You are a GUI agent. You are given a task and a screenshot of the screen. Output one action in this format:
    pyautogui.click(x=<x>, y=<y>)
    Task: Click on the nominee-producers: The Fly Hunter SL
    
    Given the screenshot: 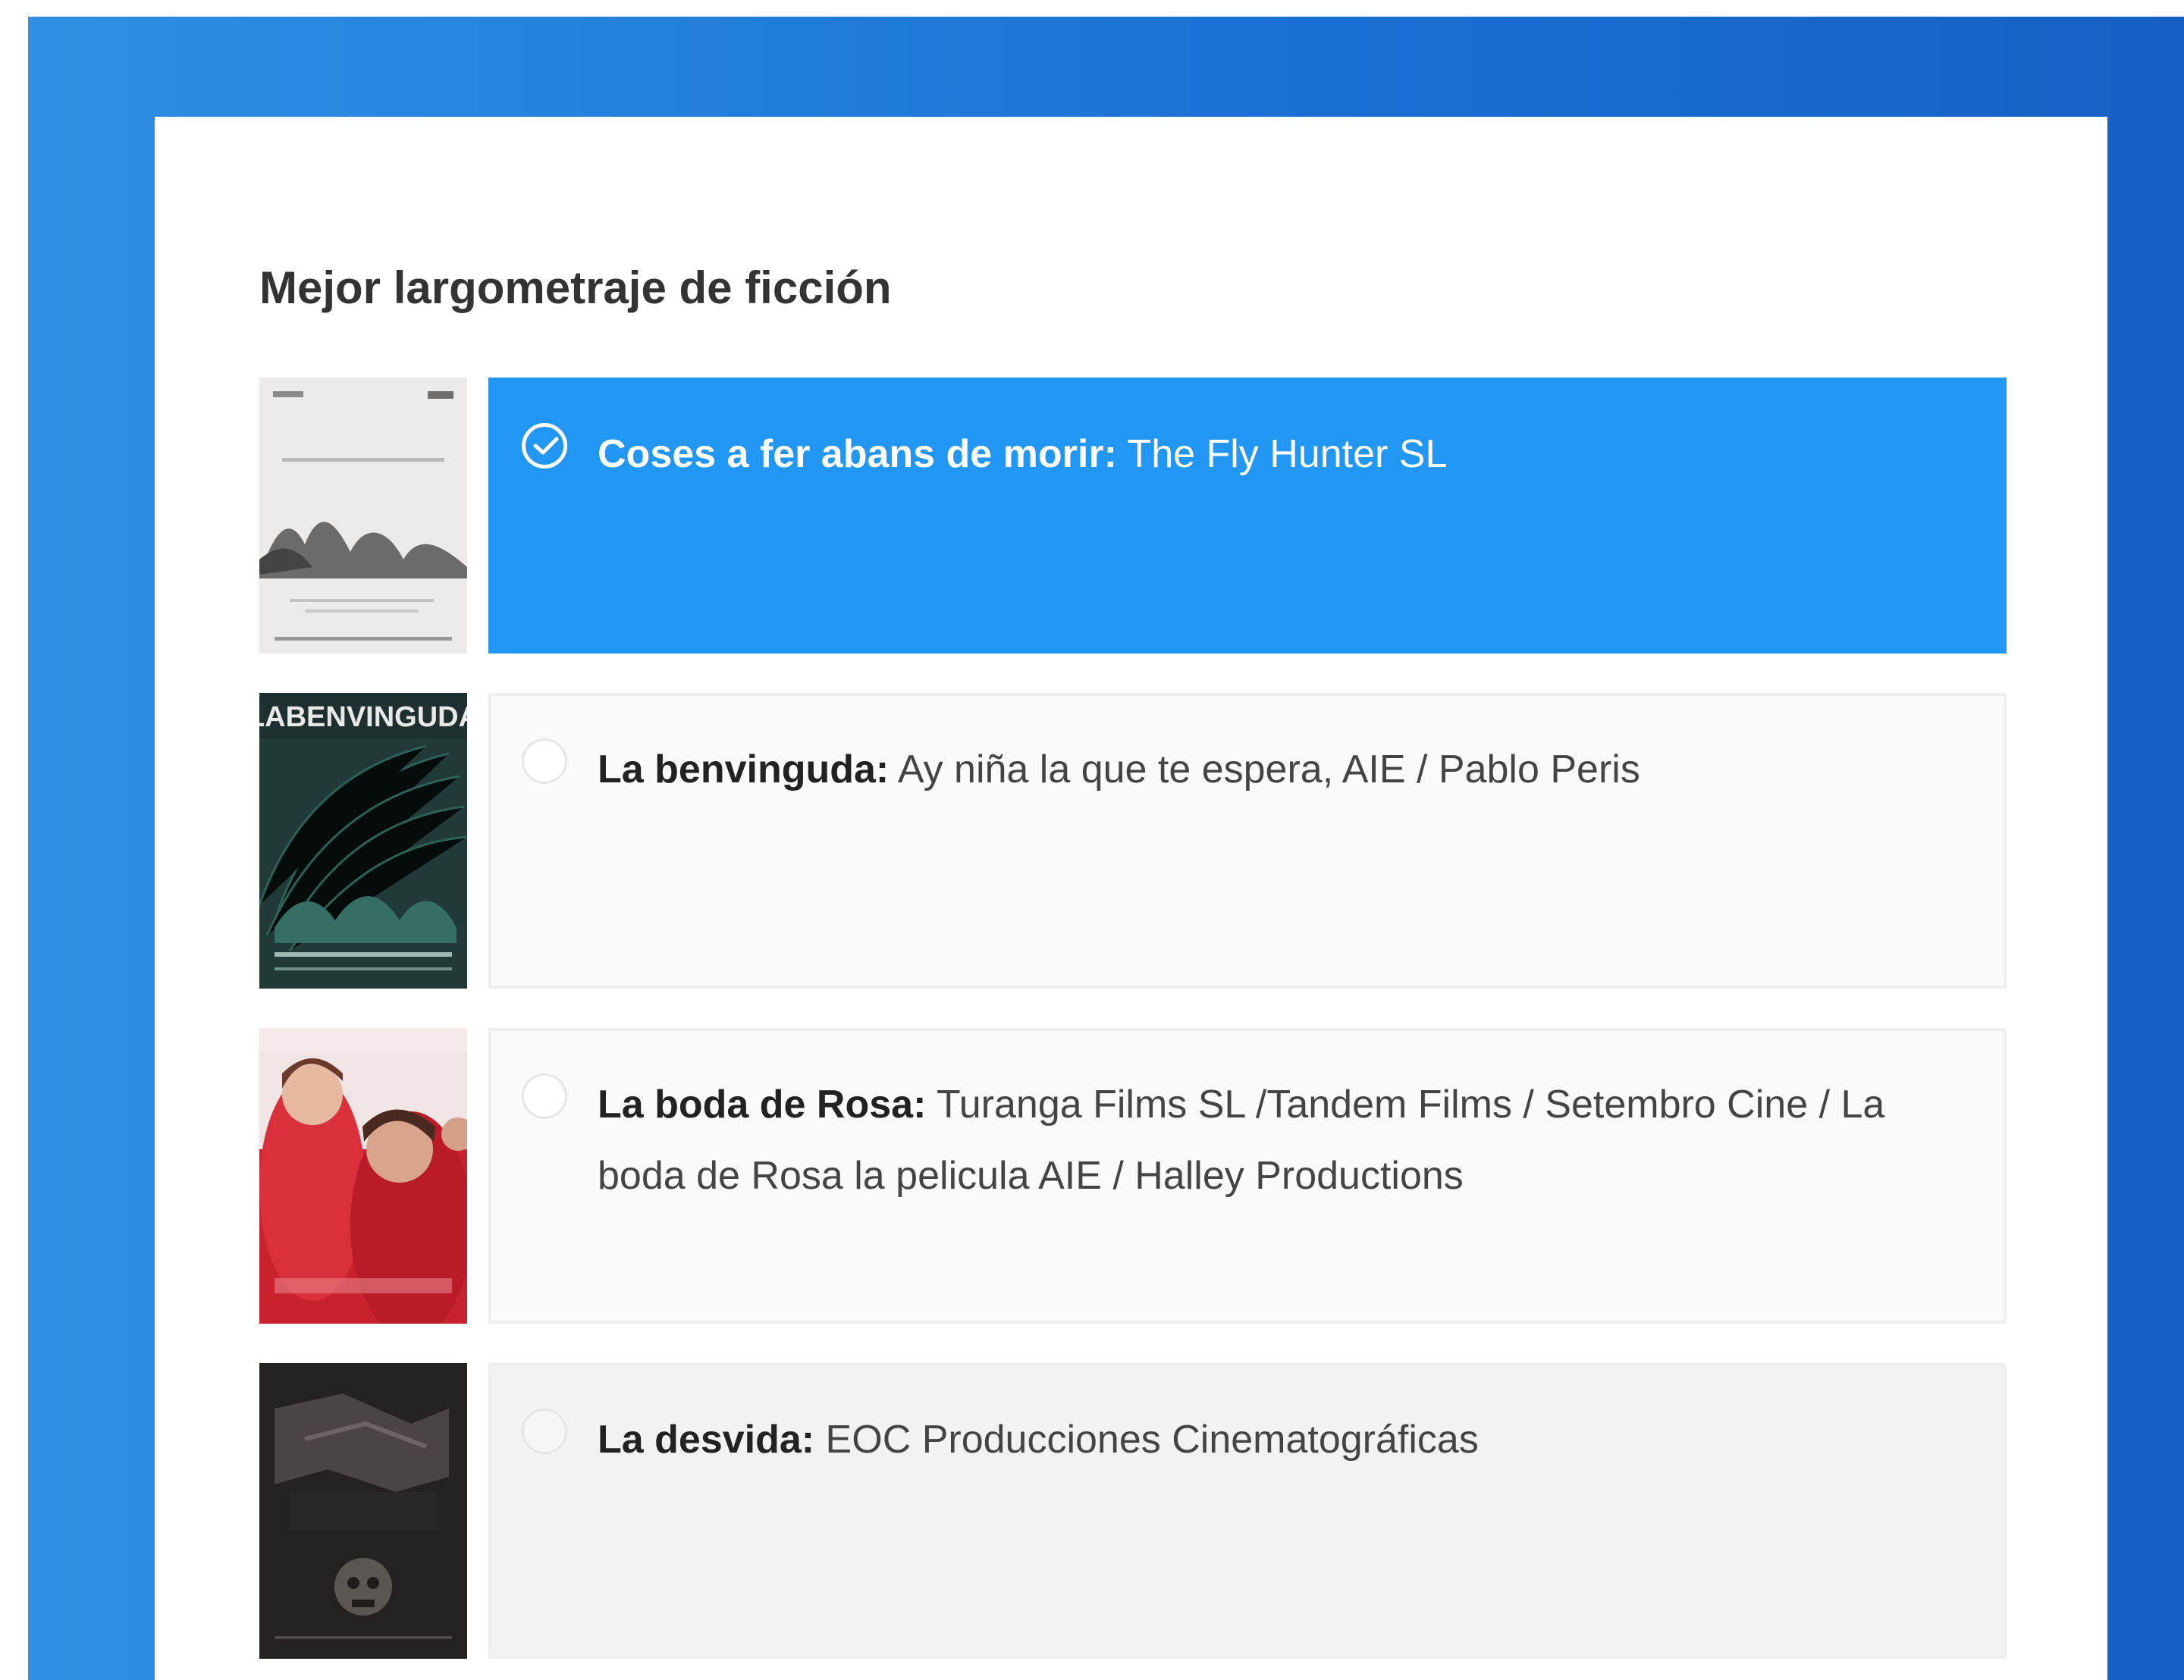 What is the action you would take?
    pyautogui.click(x=1282, y=454)
    